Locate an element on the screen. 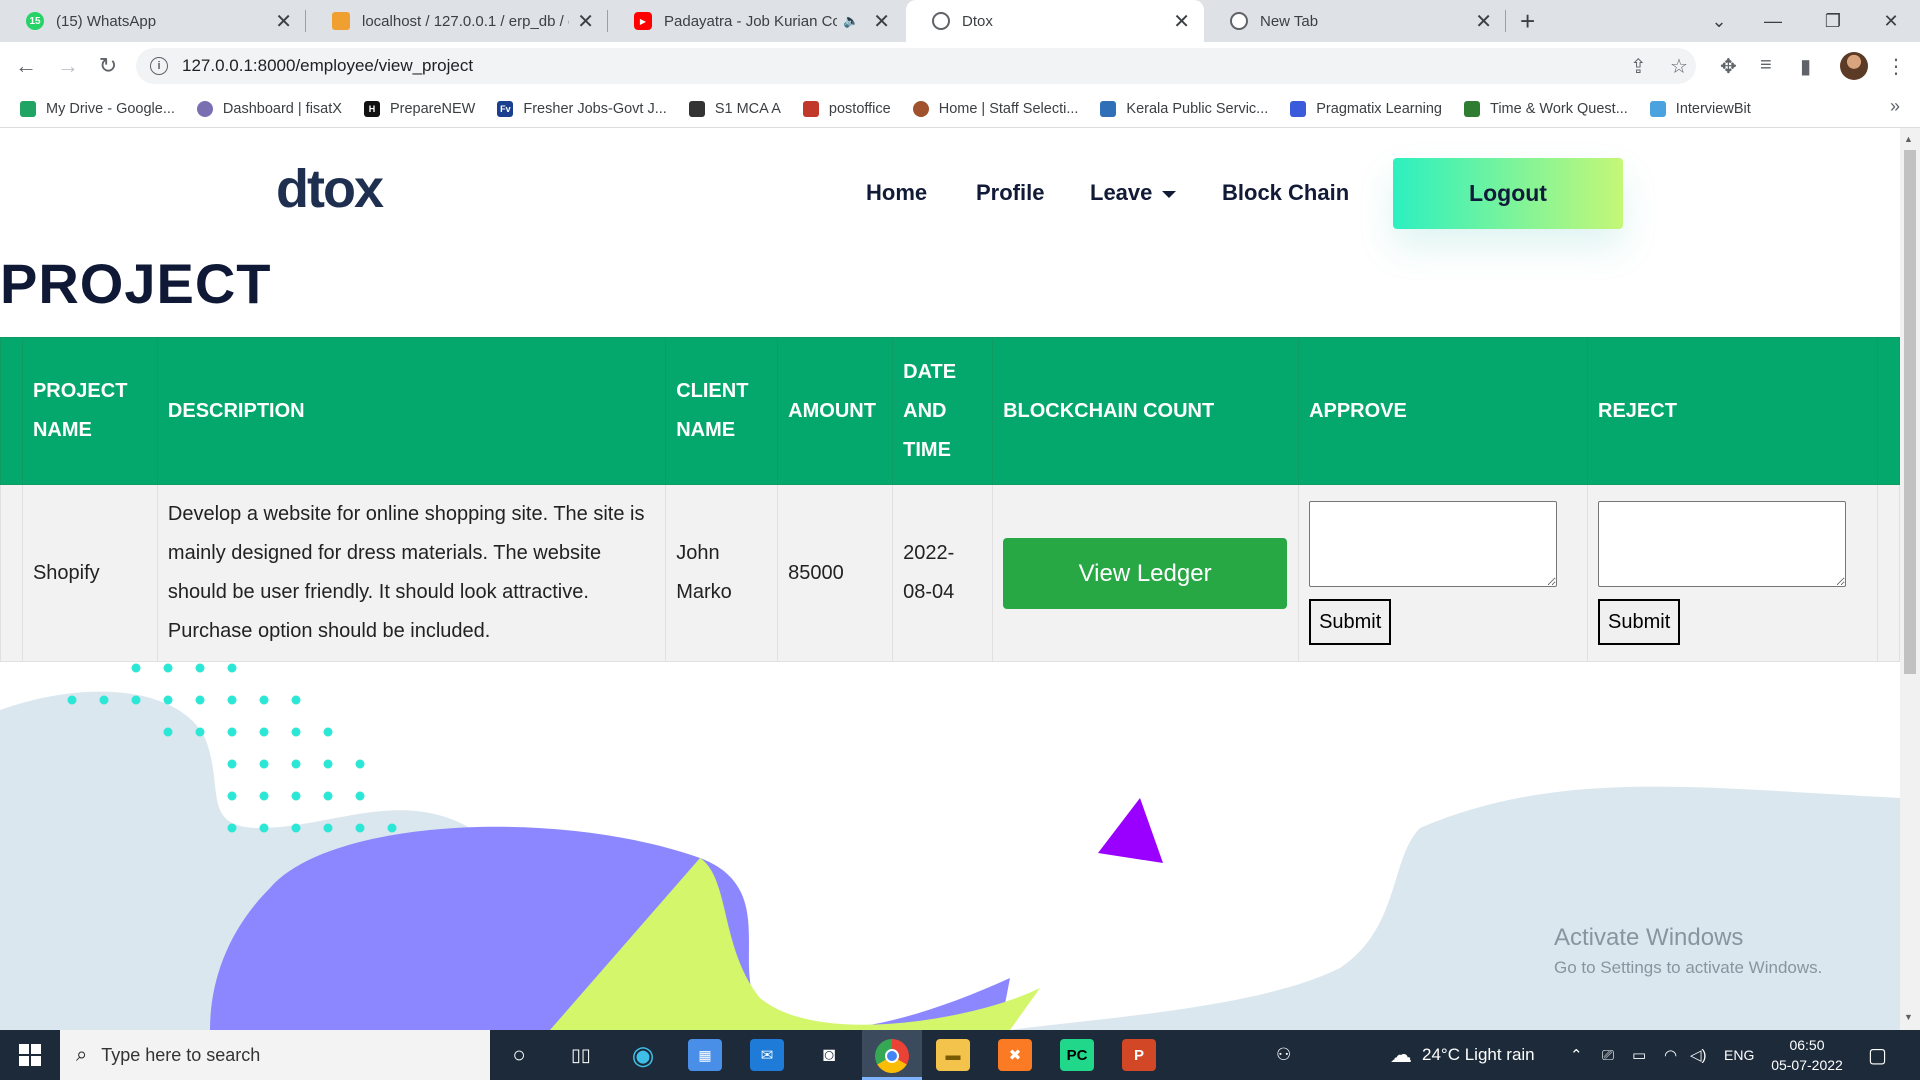 This screenshot has height=1080, width=1920. cell-approve: Submit is located at coordinates (1443, 573).